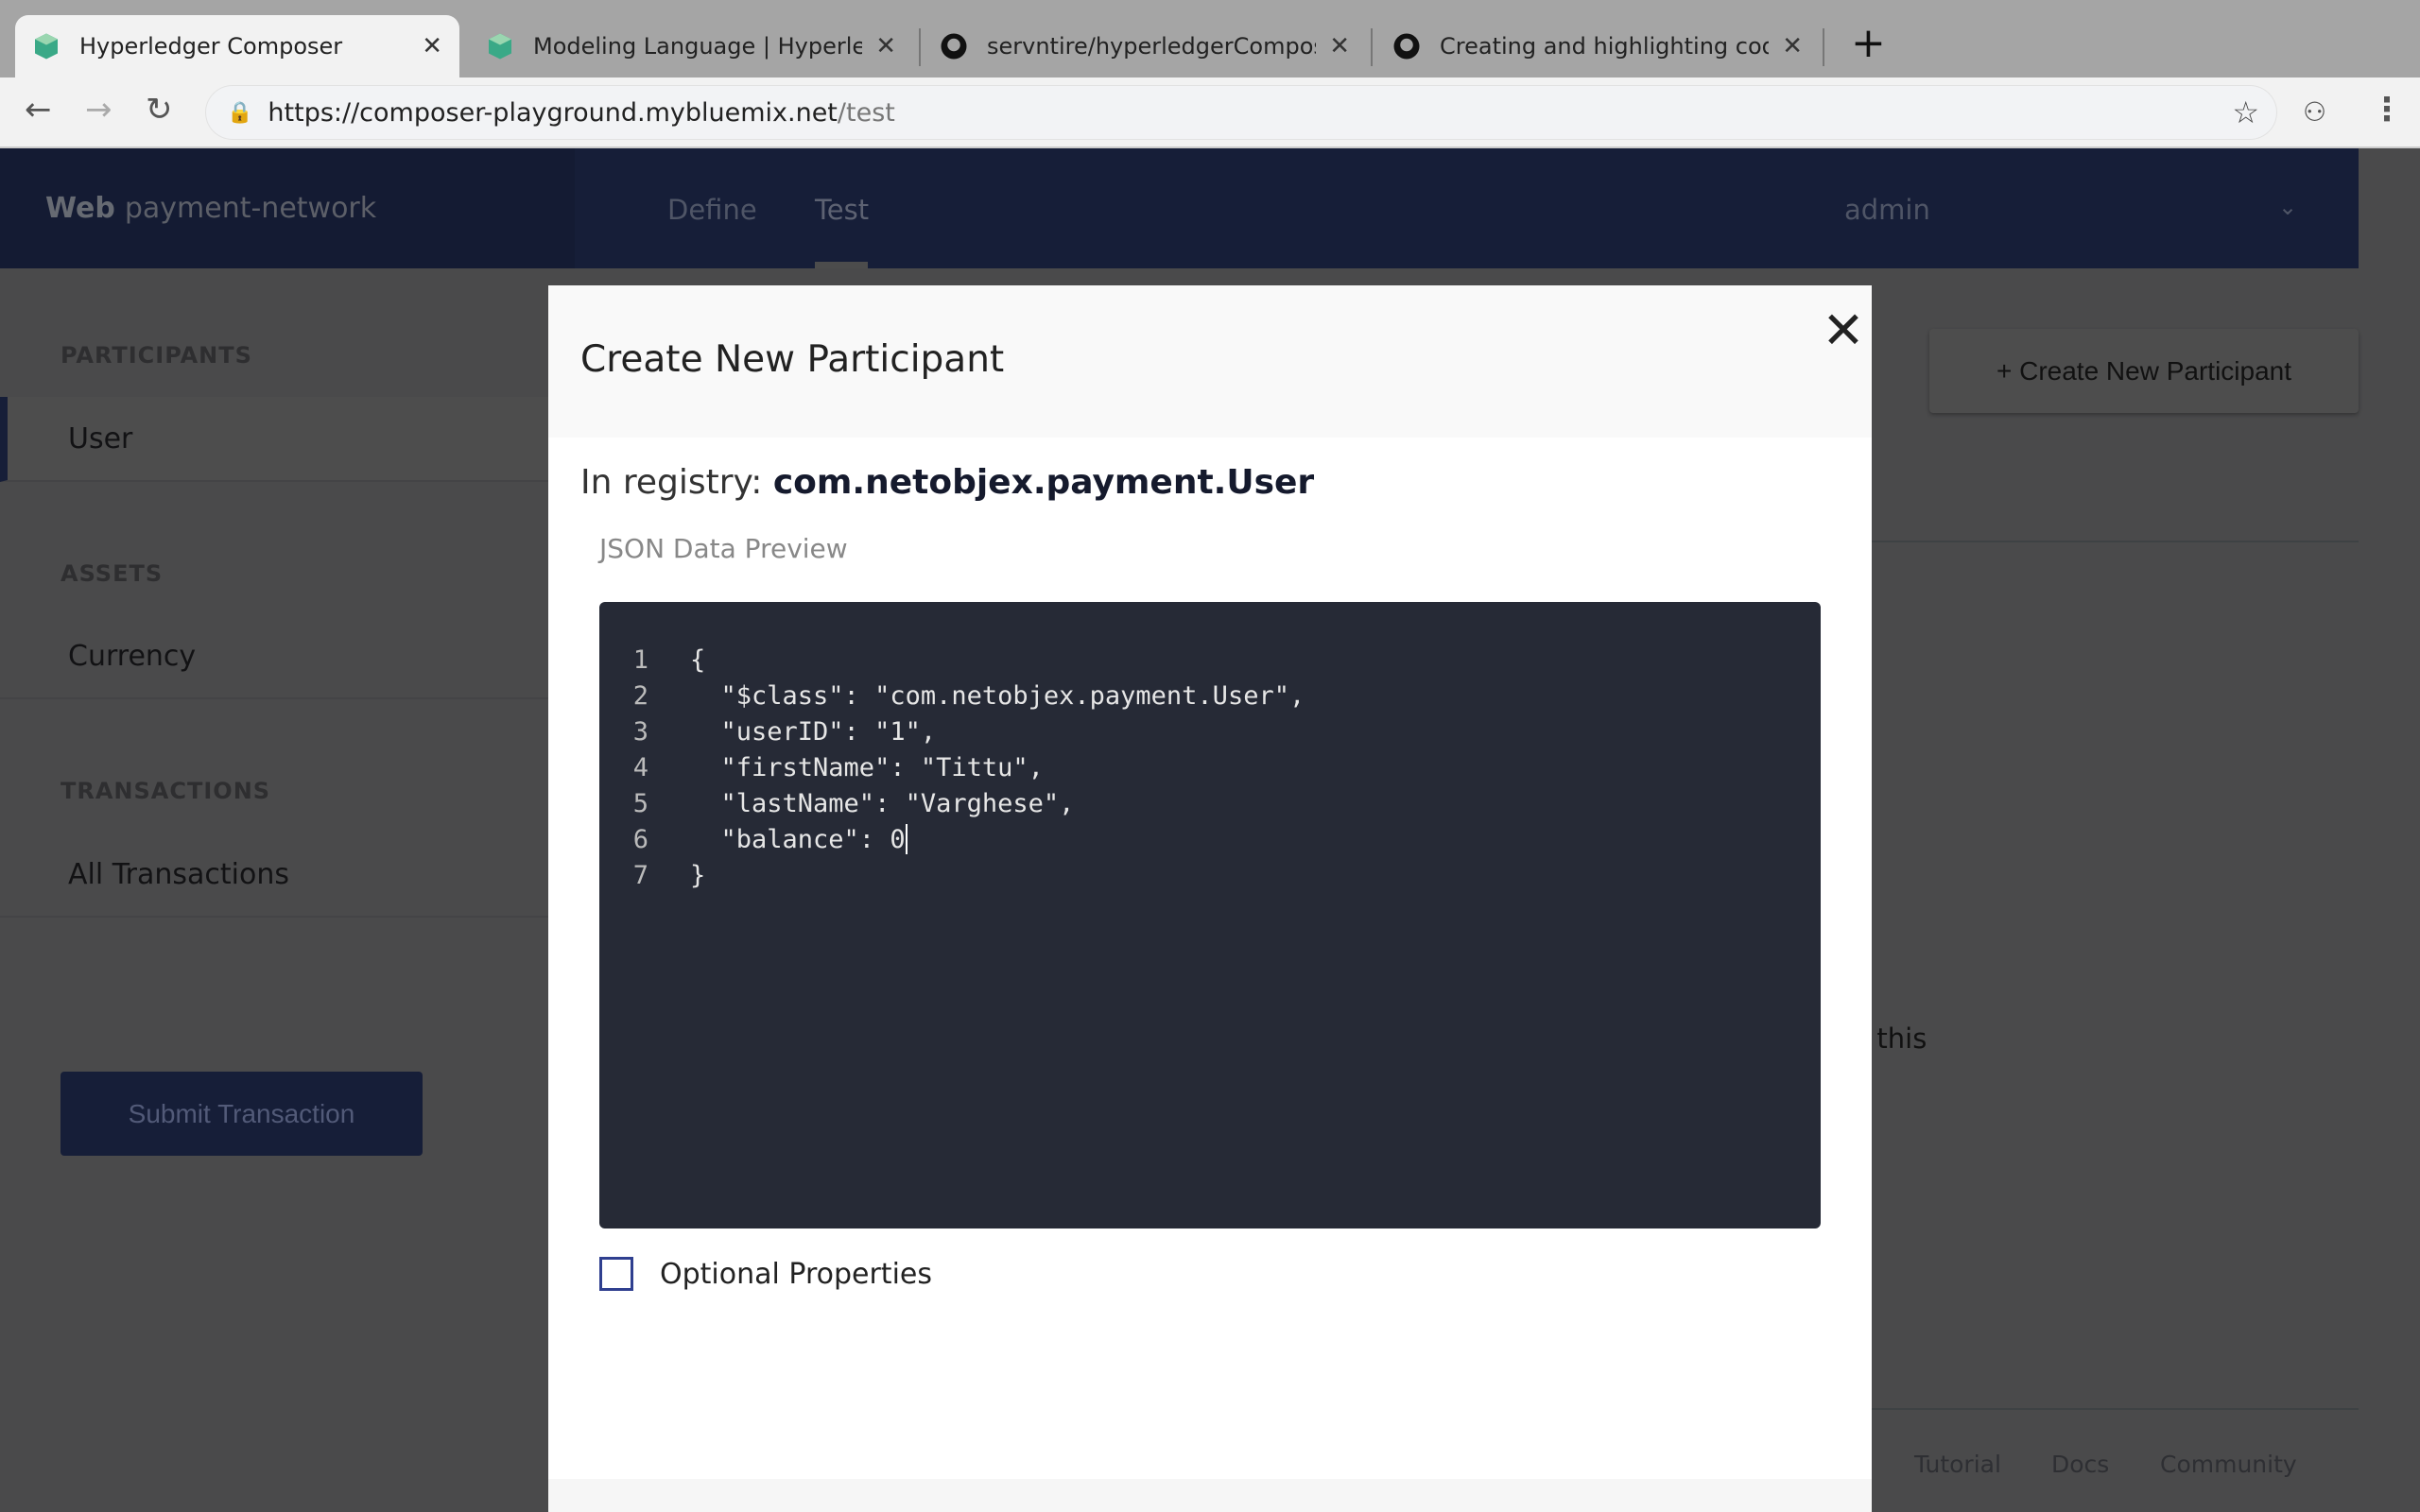  I want to click on tab-modeling-language: Modeling Language | Hyperledger ✕, so click(691, 46).